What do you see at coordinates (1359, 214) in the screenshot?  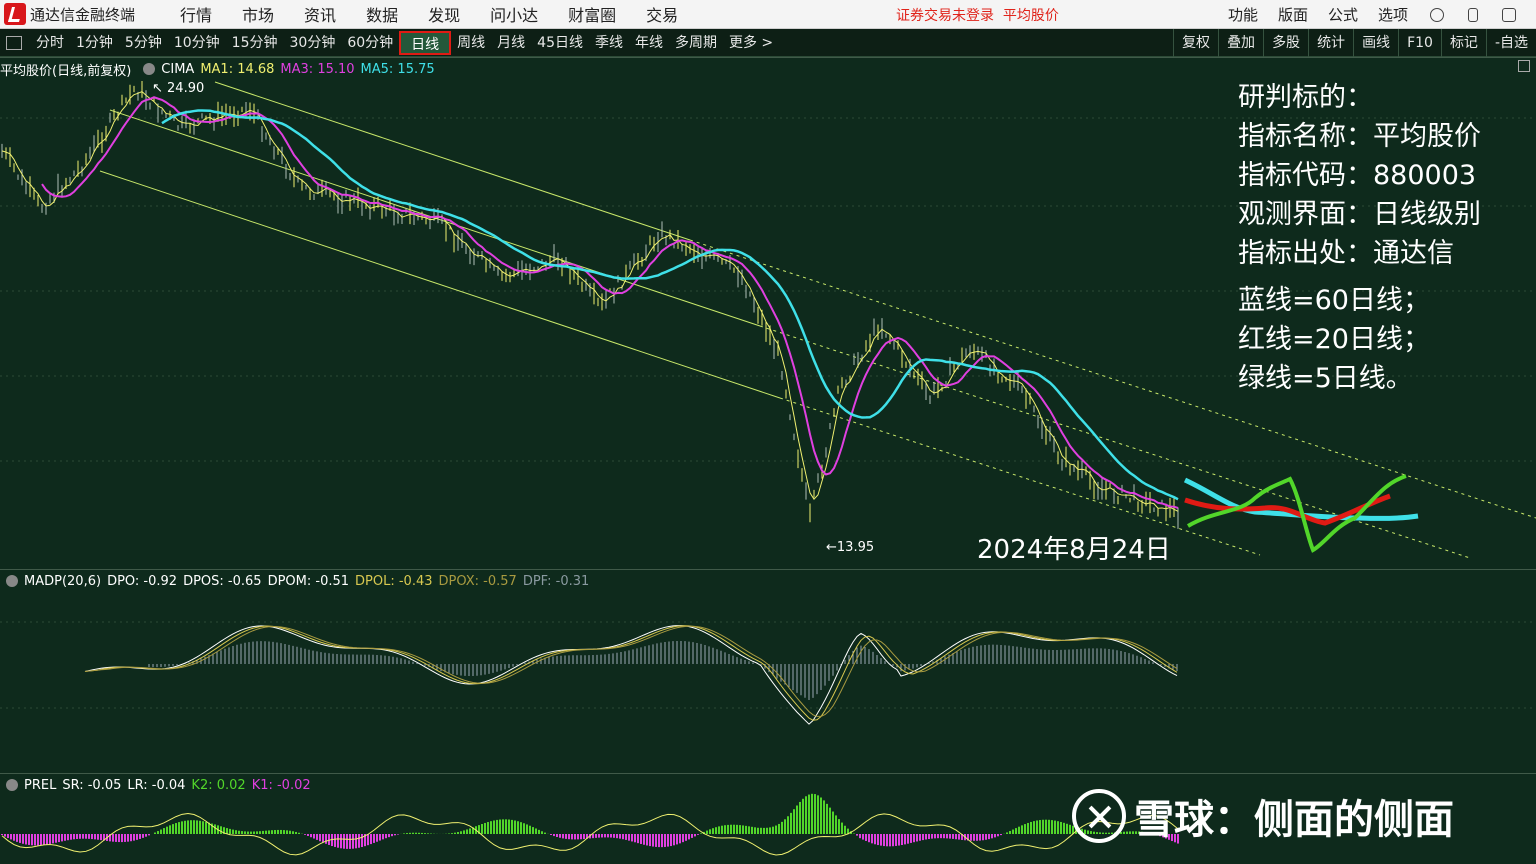 I see `annotation-line: 观测界面：日线级别` at bounding box center [1359, 214].